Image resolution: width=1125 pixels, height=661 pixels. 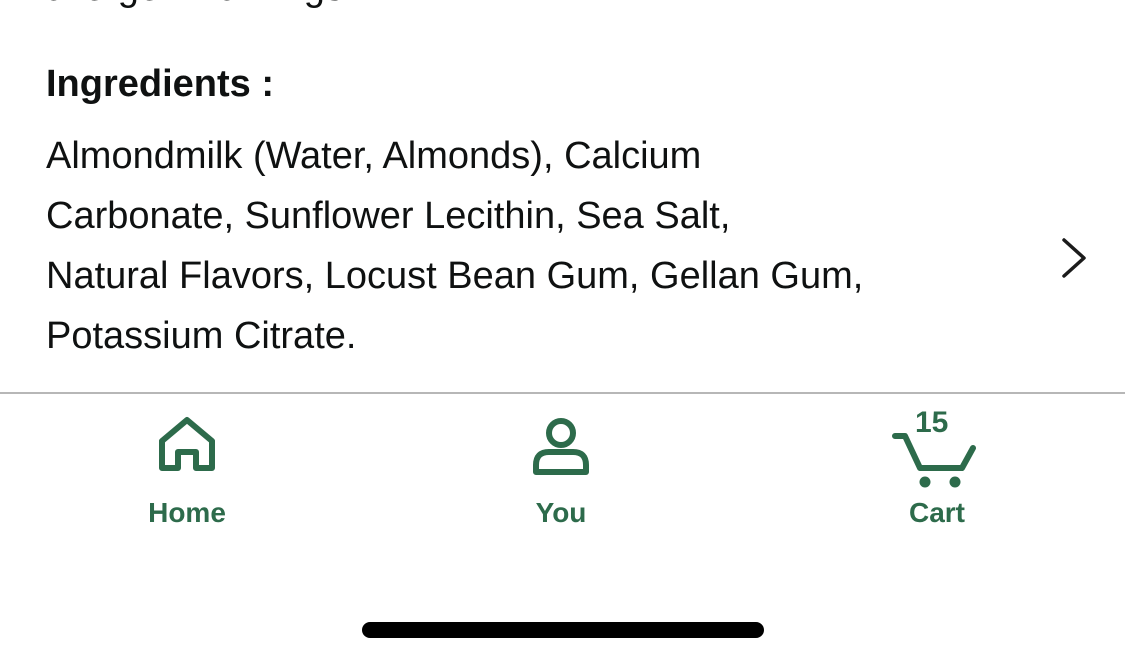 I want to click on home-indicator, so click(x=563, y=630).